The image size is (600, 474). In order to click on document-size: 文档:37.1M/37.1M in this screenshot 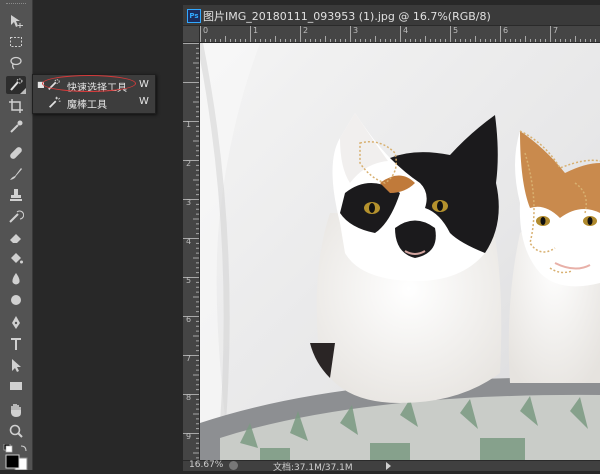, I will do `click(313, 468)`.